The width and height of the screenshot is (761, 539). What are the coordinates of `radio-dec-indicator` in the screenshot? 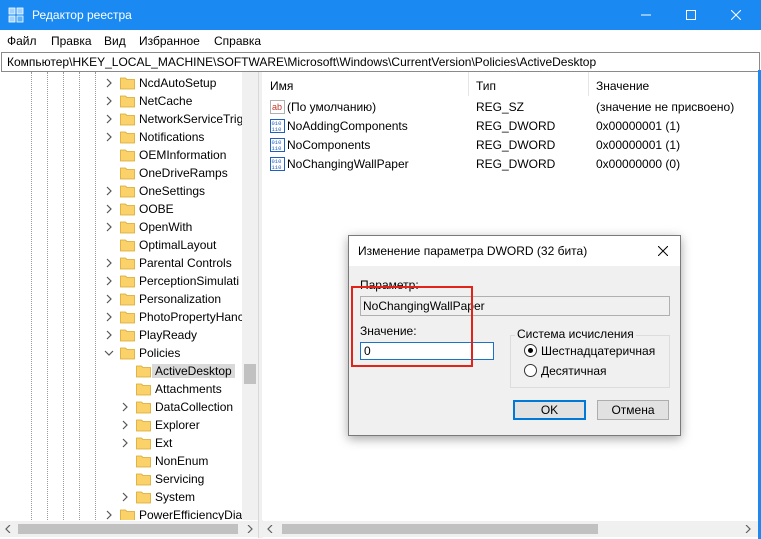 It's located at (530, 370).